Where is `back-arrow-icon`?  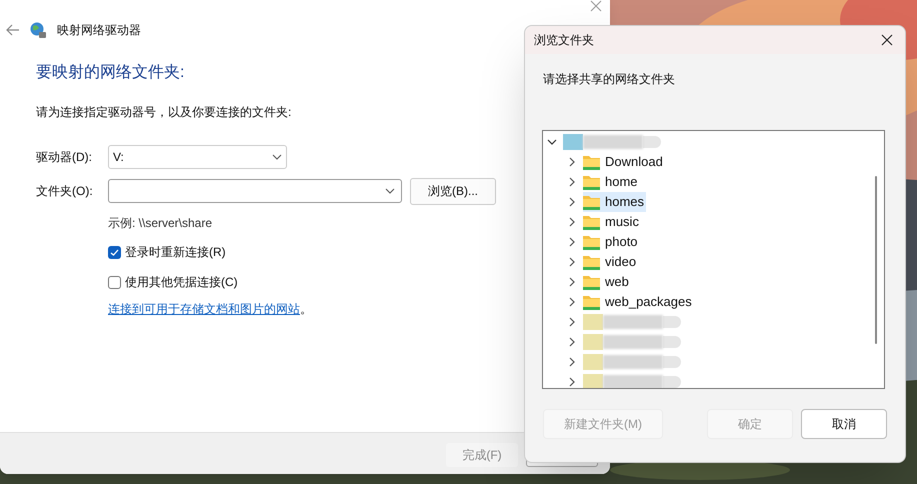
back-arrow-icon is located at coordinates (13, 30).